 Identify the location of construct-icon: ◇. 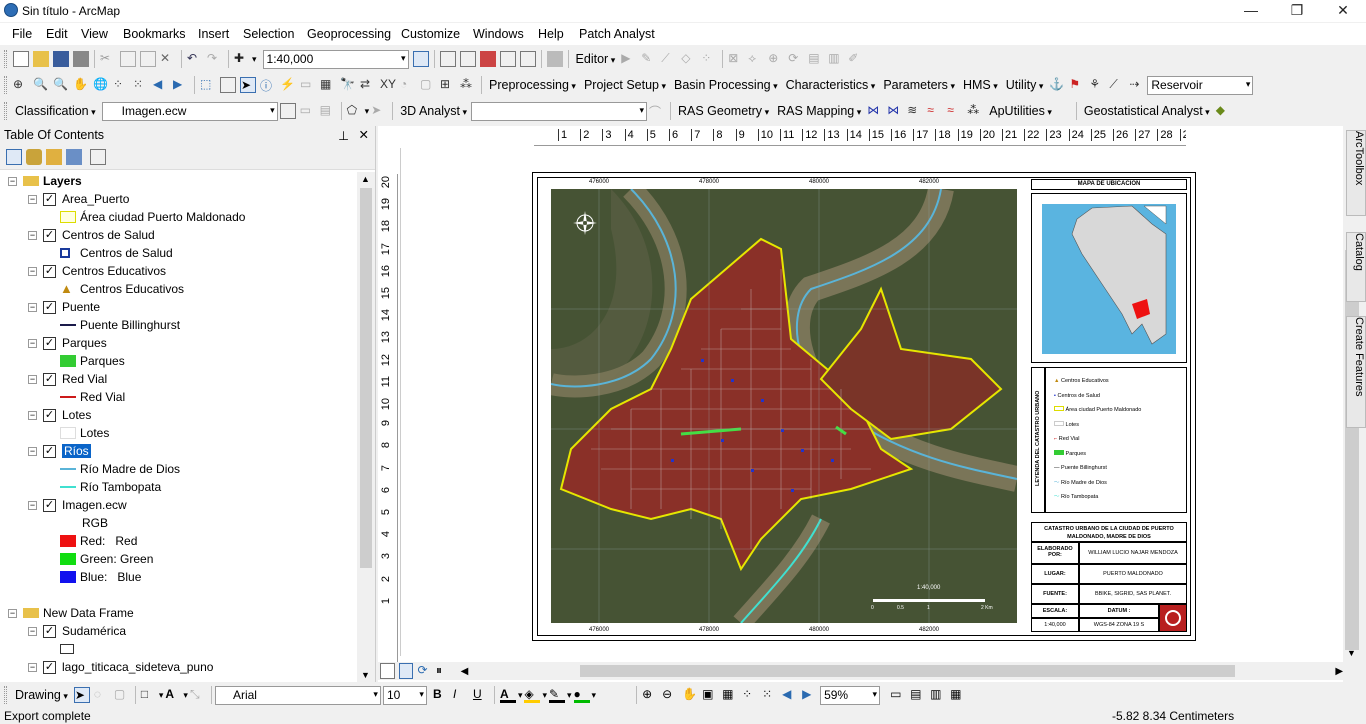
(689, 59).